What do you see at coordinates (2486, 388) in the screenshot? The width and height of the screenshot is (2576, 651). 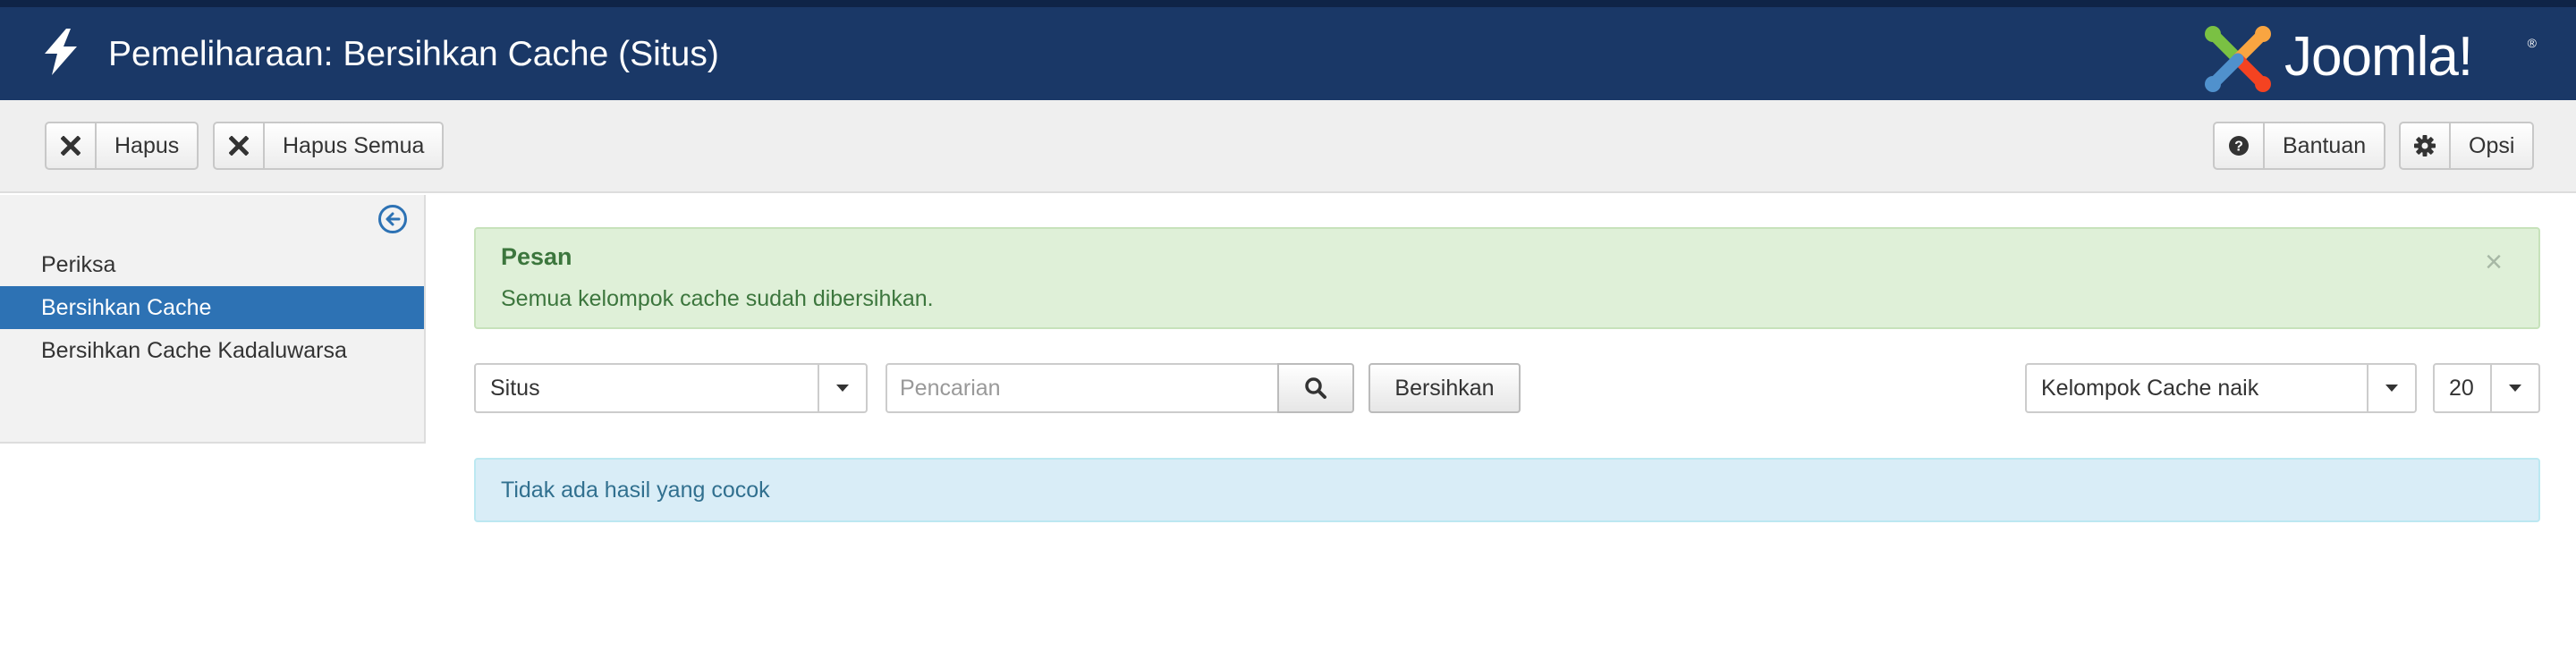 I see `limit-select: 20` at bounding box center [2486, 388].